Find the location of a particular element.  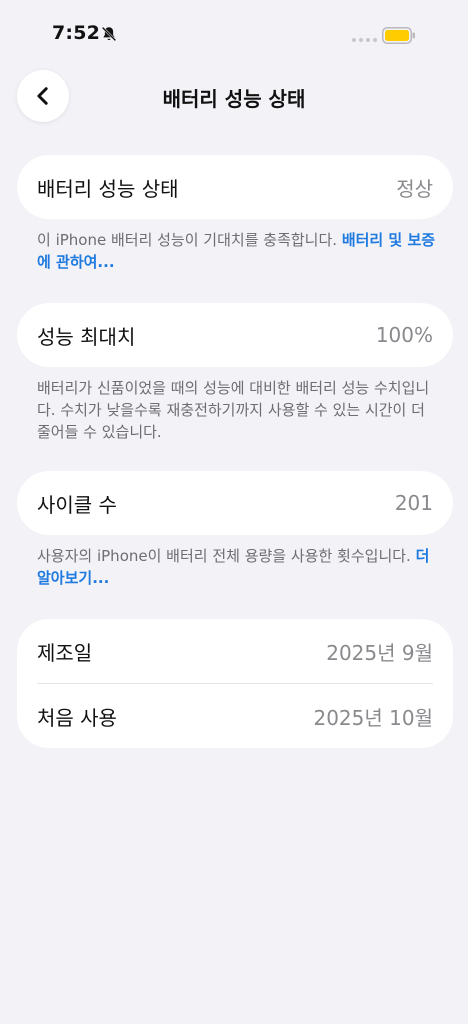

cycle-count-card: 사이클 수 201 is located at coordinates (235, 503).